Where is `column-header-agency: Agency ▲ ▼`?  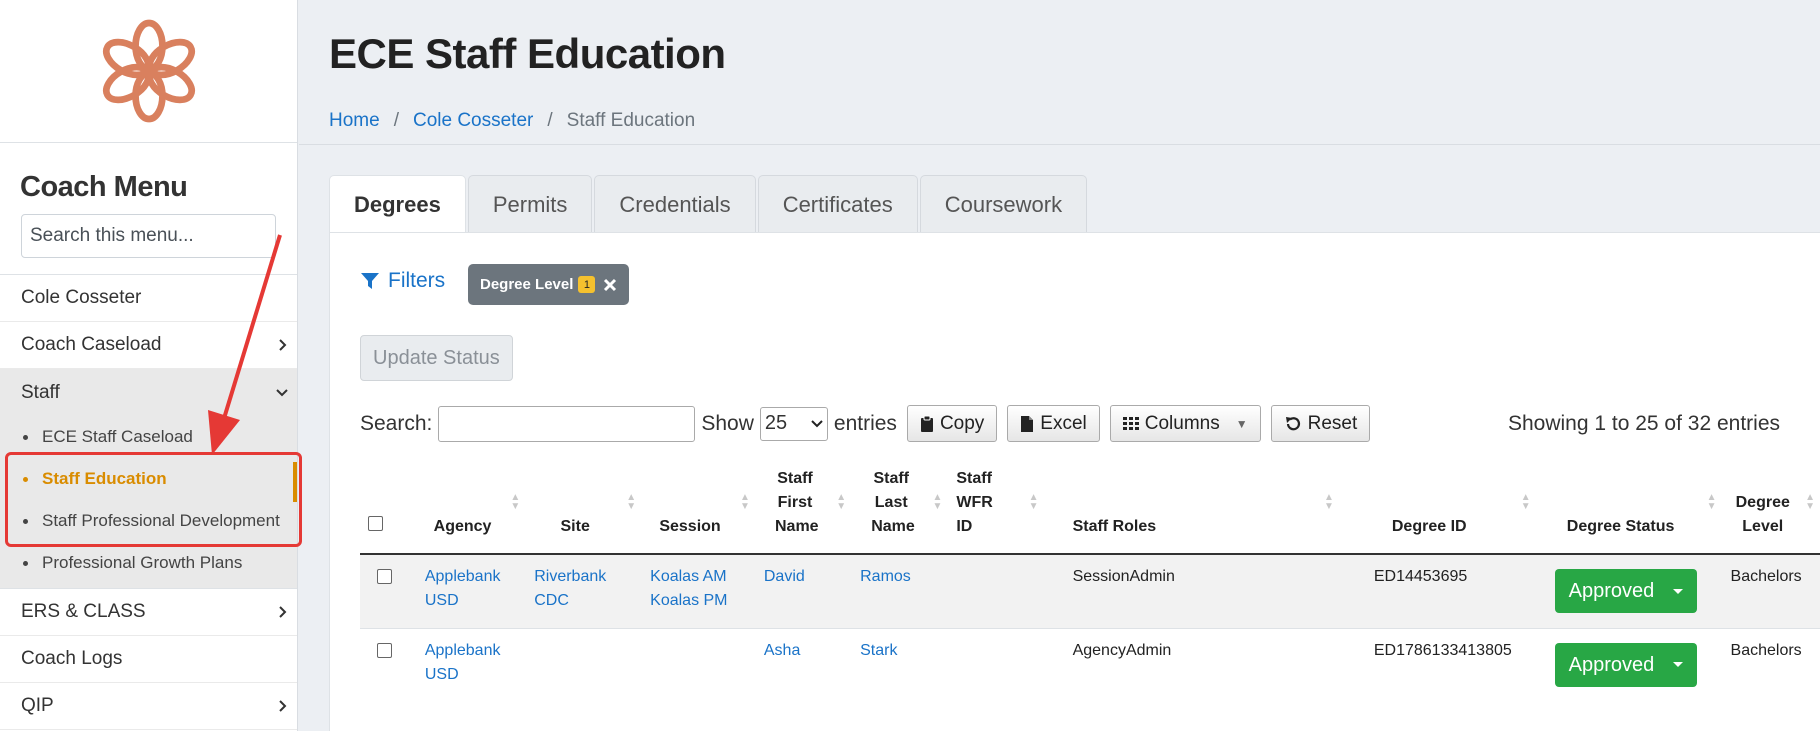 column-header-agency: Agency ▲ ▼ is located at coordinates (471, 510).